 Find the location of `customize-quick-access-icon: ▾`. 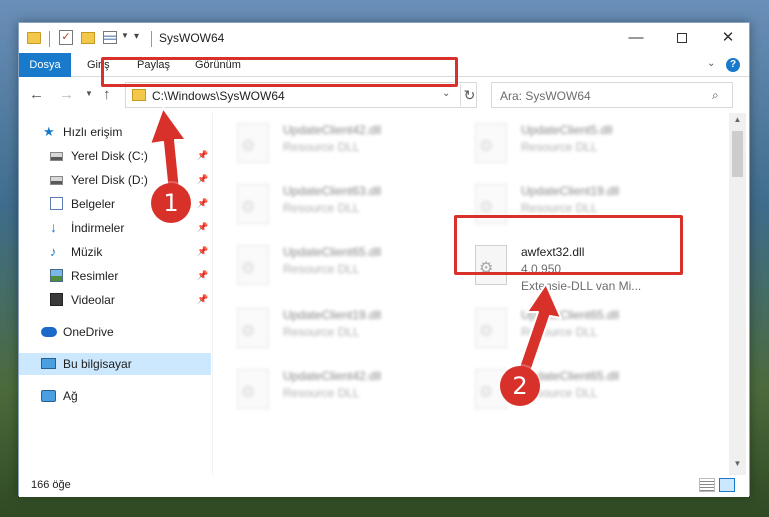

customize-quick-access-icon: ▾ is located at coordinates (139, 36).